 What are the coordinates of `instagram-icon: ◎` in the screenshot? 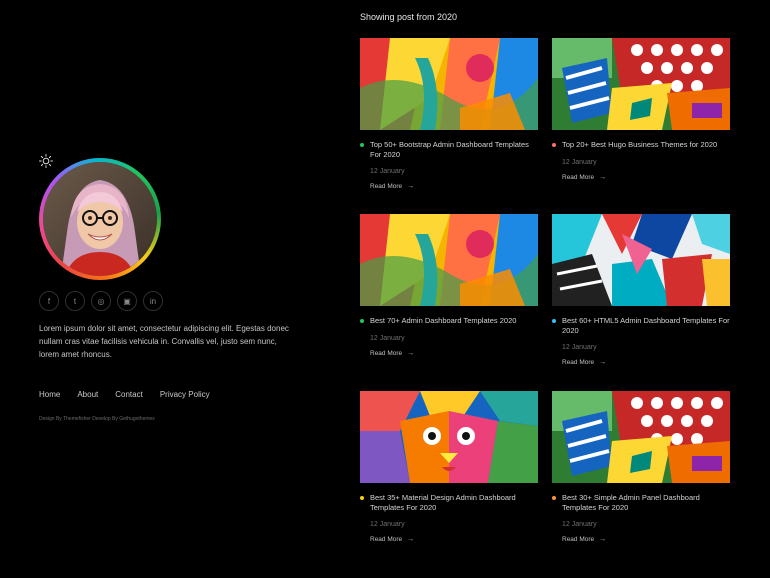 It's located at (101, 301).